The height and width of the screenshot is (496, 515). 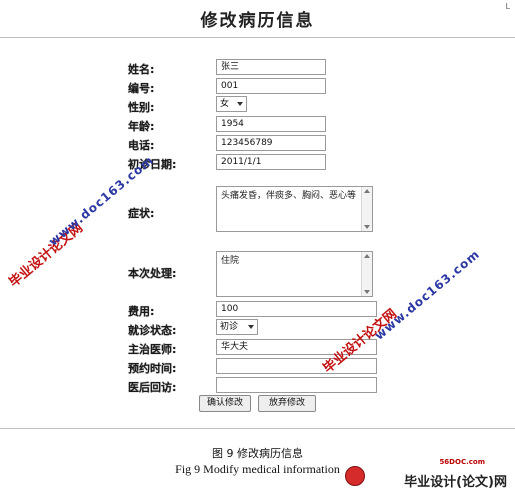 What do you see at coordinates (287, 403) in the screenshot?
I see `discard-button: 放弃修改` at bounding box center [287, 403].